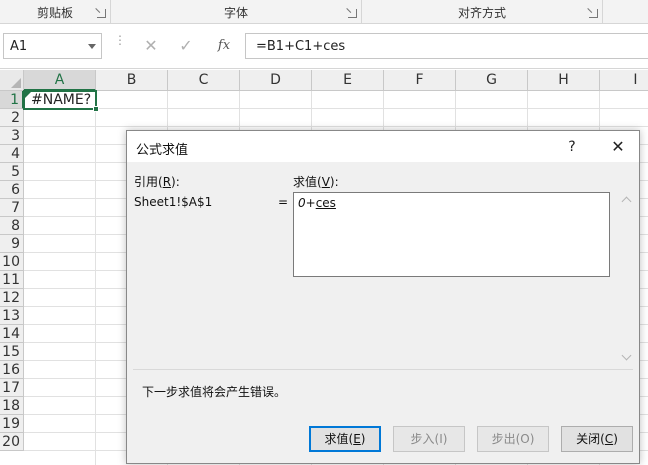 This screenshot has width=648, height=465. Describe the element at coordinates (590, 439) in the screenshot. I see `close-button-label: 关闭(` at that location.